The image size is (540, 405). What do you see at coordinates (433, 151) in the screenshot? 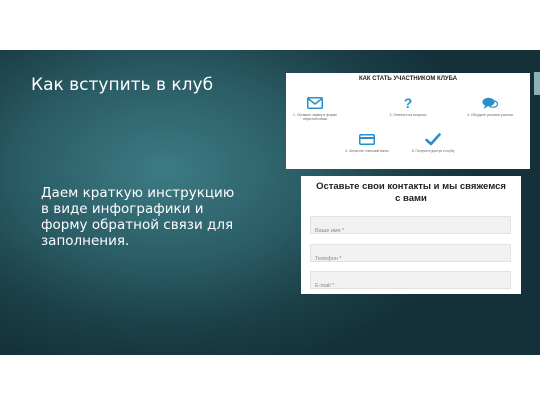
I see `step-caption: 5. Получите доступ к клубу` at bounding box center [433, 151].